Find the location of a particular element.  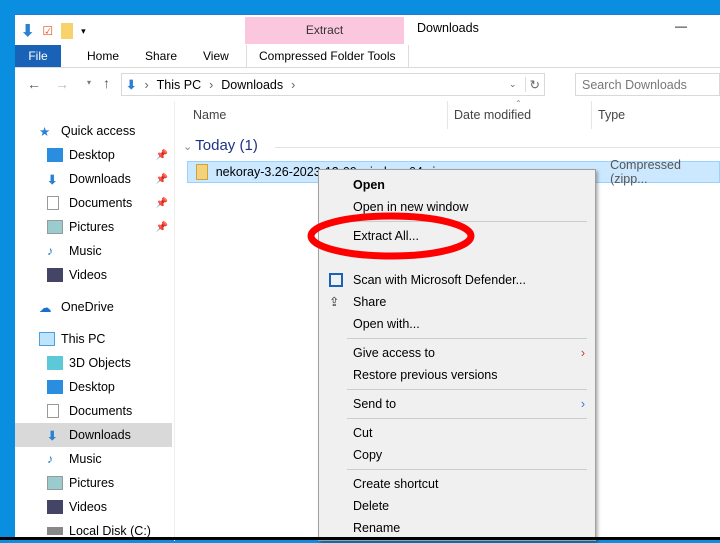

nav-qa-documents: Documents 📌 is located at coordinates (93, 203).